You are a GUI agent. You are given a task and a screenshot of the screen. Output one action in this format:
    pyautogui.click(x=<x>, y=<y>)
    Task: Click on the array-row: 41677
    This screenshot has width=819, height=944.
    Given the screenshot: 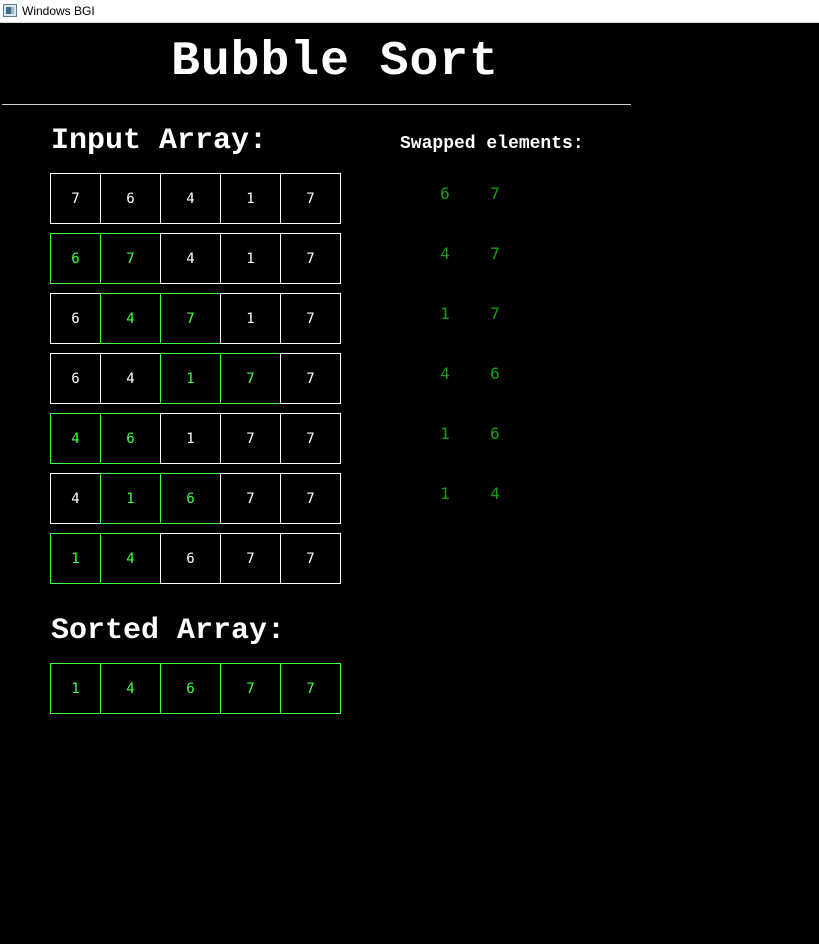 What is the action you would take?
    pyautogui.click(x=195, y=498)
    